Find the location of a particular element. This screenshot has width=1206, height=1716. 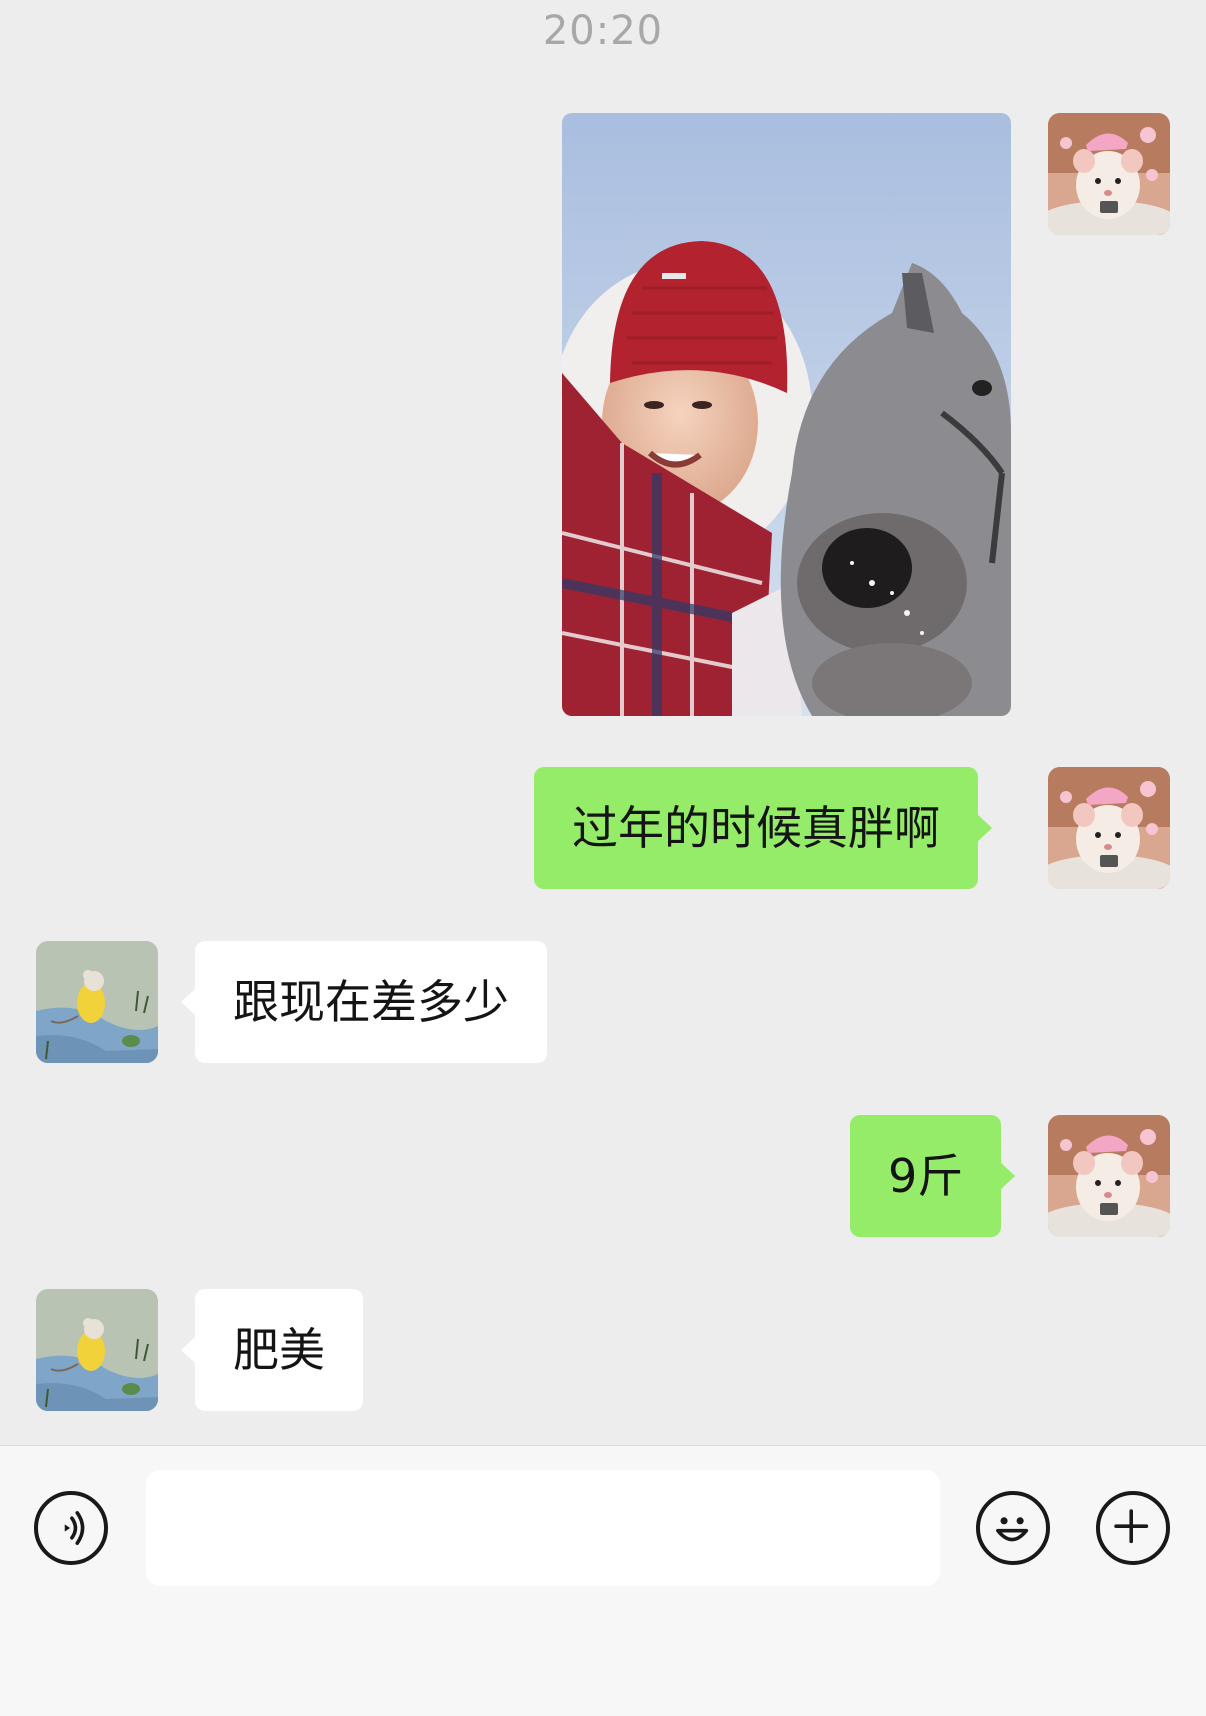

voice-icon is located at coordinates (74, 1528).